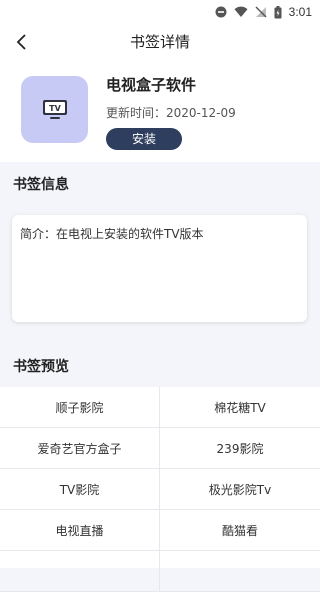 The height and width of the screenshot is (592, 320). I want to click on intro-text: 简介：在电视上安装的软件TV版本, so click(112, 234).